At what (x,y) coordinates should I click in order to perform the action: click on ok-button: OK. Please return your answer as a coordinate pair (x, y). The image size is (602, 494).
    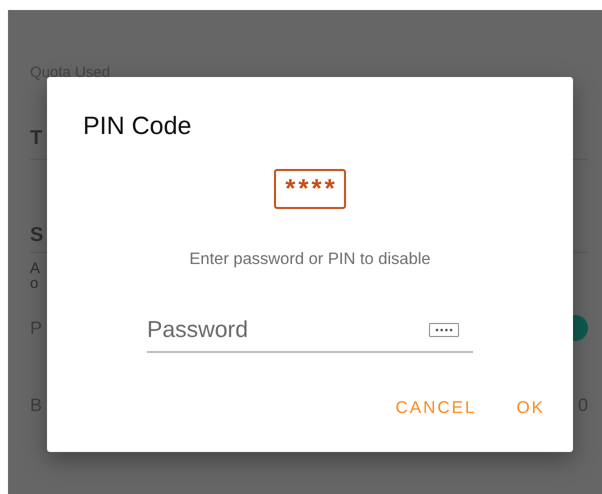
    Looking at the image, I should click on (530, 407).